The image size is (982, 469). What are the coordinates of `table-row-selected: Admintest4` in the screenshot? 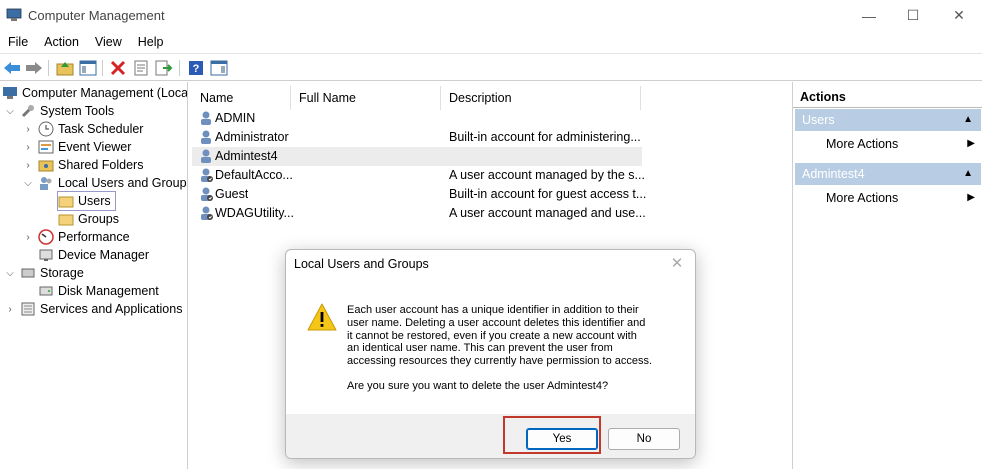 It's located at (417, 156).